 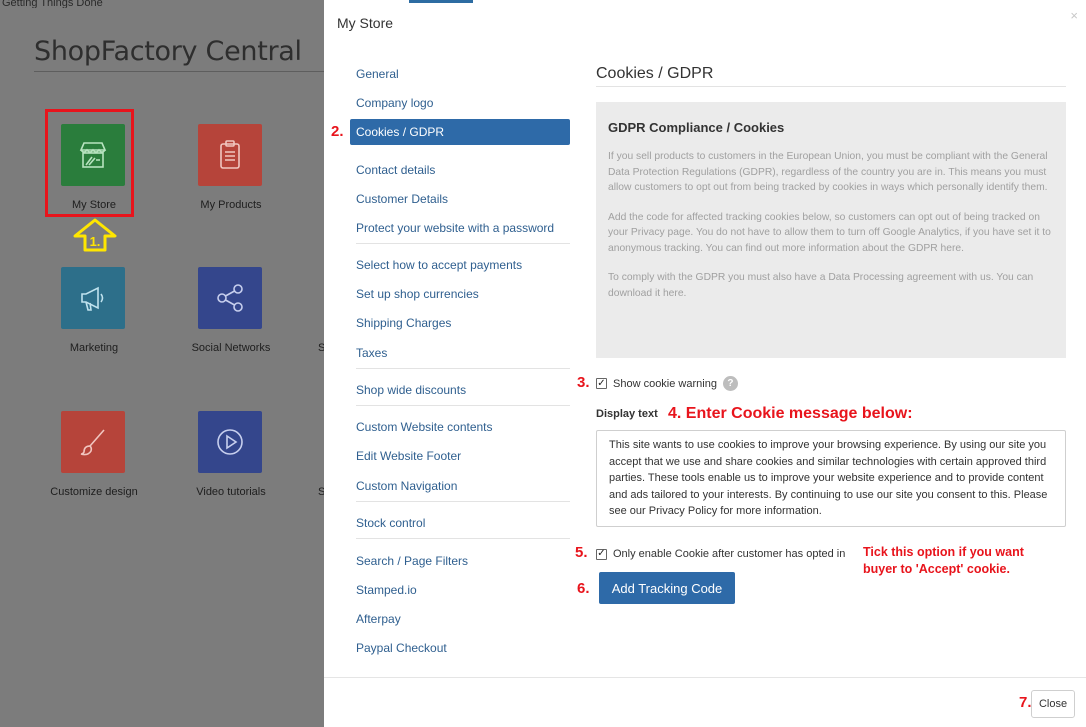 I want to click on nav-item-contact-details: Contact details, so click(x=463, y=170).